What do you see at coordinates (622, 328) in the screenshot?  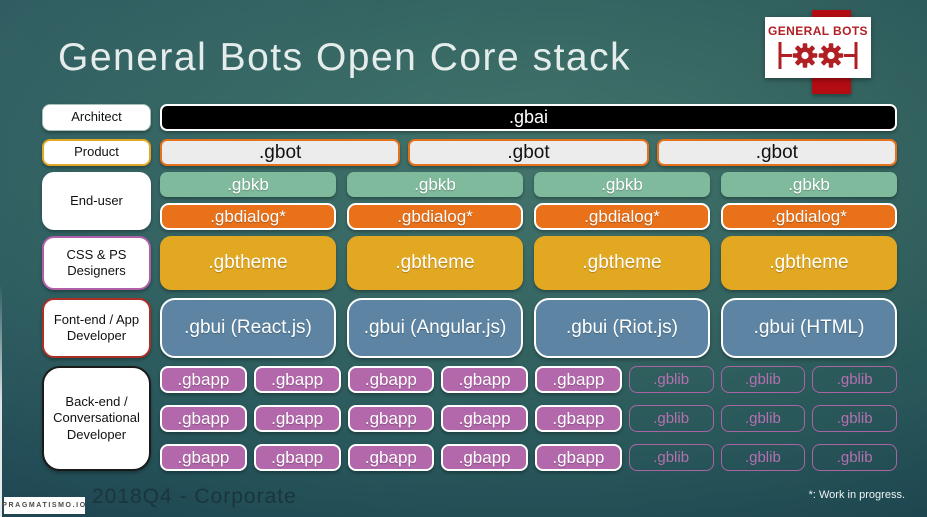 I see `gbui-riot-block: .gbui (Riot.js)` at bounding box center [622, 328].